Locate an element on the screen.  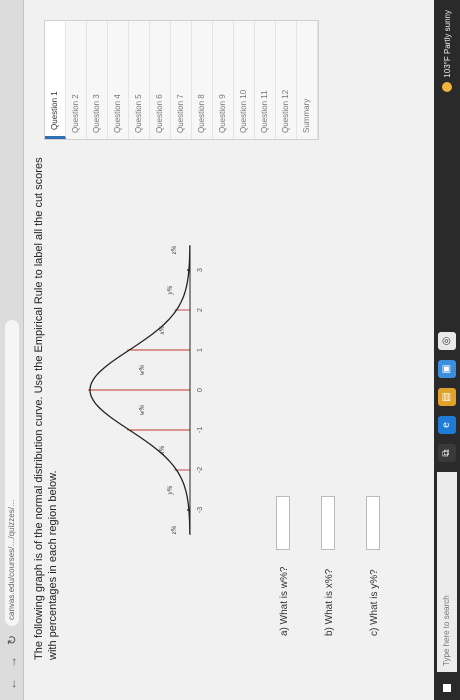
taskbar-search: Type here to search is located at coordinates (447, 572).